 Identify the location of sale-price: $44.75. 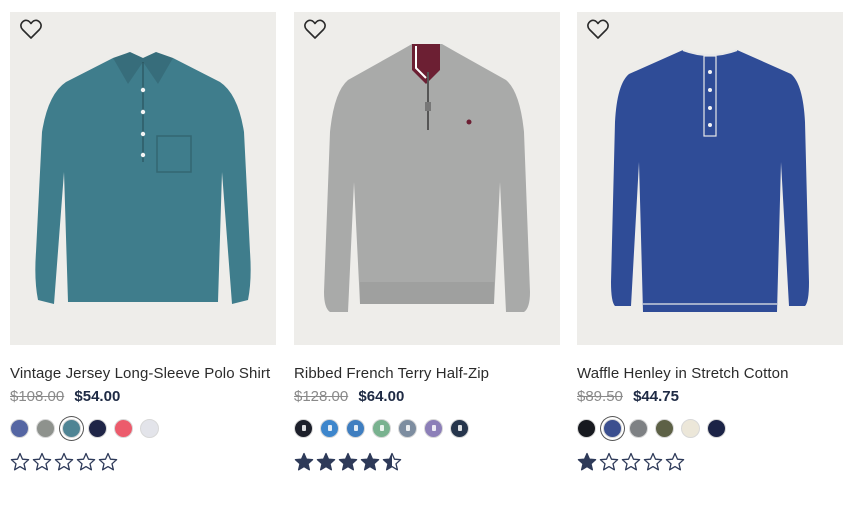
(656, 396).